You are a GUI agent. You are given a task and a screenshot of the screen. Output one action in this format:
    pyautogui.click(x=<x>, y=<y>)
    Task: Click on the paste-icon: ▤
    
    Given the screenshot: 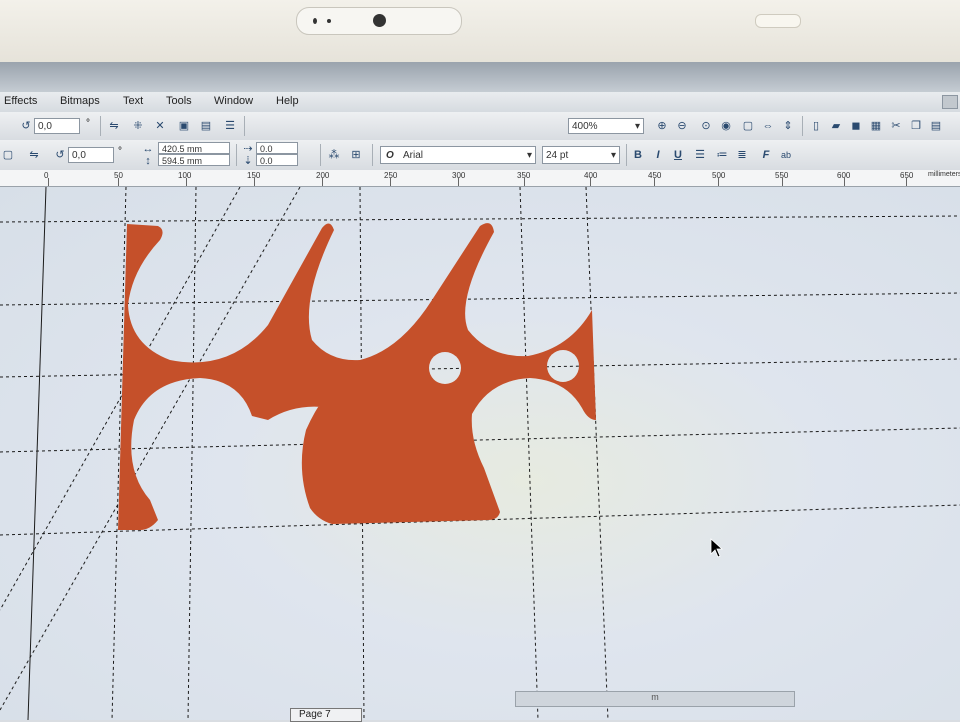 What is the action you would take?
    pyautogui.click(x=936, y=126)
    